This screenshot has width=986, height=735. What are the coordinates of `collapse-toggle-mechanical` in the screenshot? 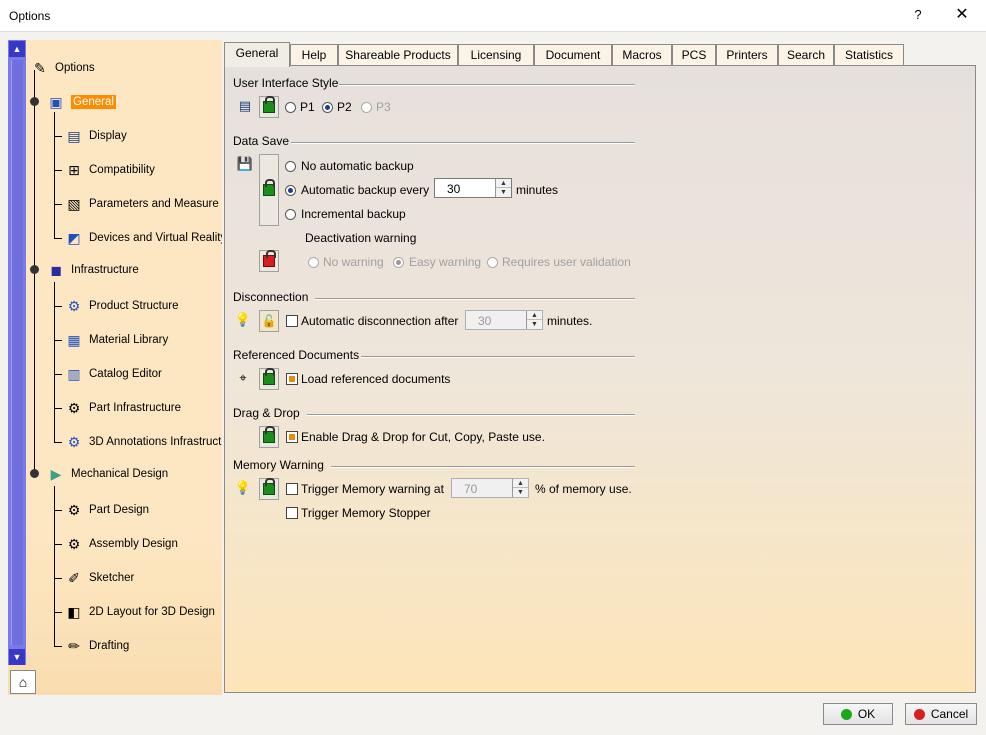 It's located at (34, 473).